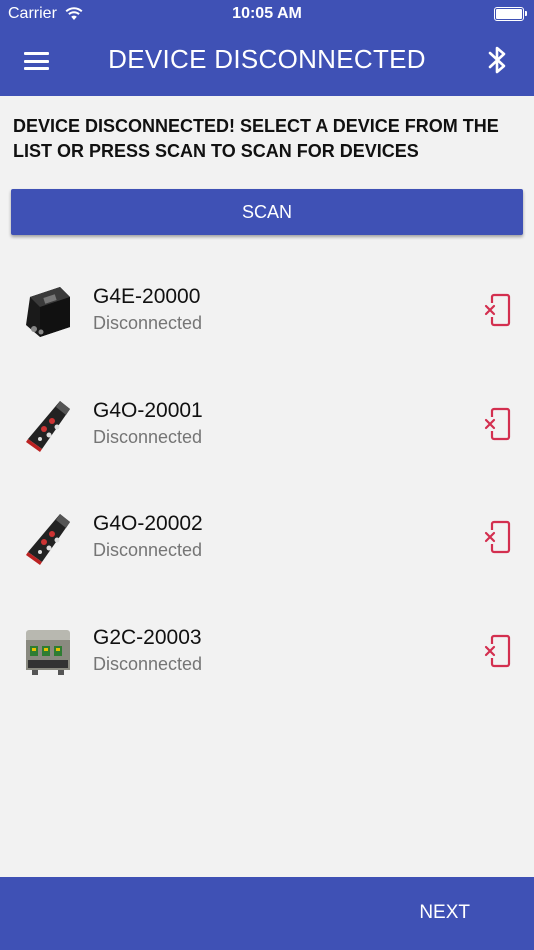 The width and height of the screenshot is (534, 950). Describe the element at coordinates (148, 410) in the screenshot. I see `device-name: G4O-20001` at that location.